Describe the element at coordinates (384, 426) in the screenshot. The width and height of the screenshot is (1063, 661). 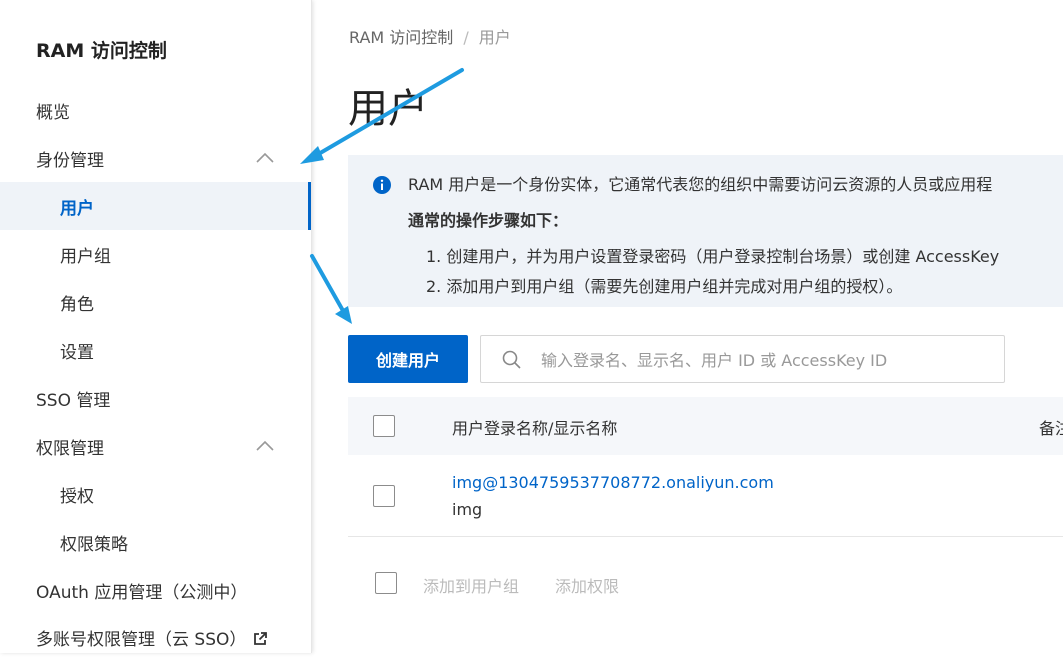
I see `select-all-checkbox` at that location.